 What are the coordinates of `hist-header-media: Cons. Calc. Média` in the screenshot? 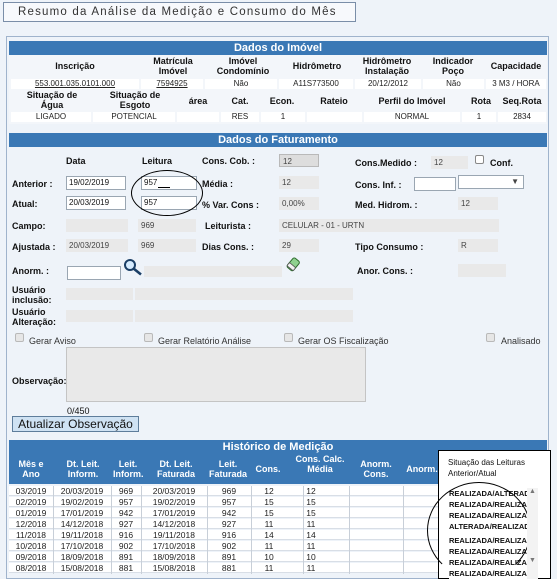 It's located at (320, 464).